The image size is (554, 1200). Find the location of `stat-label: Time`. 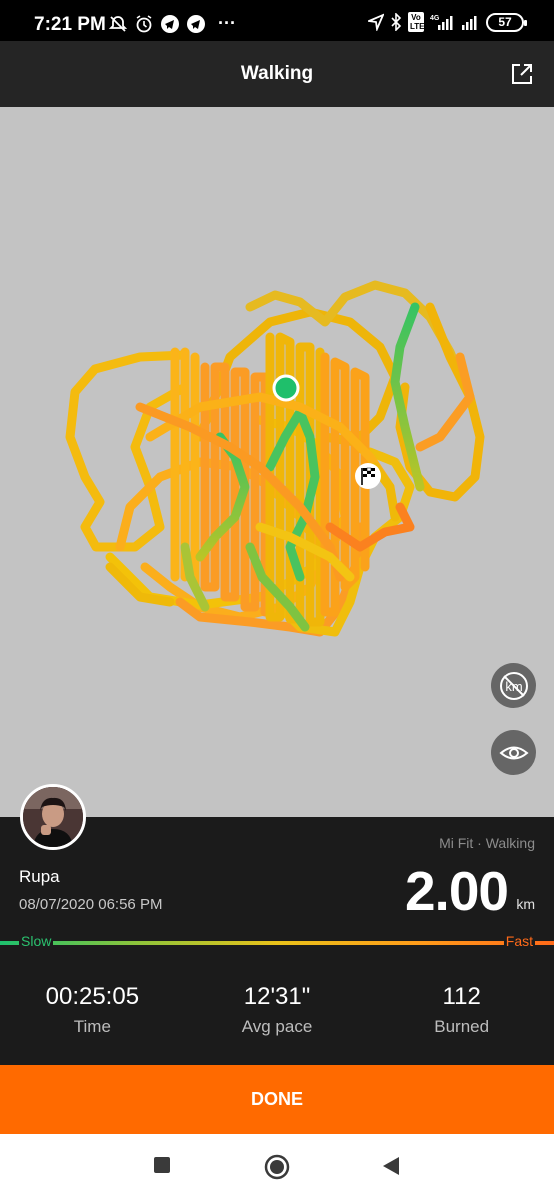

stat-label: Time is located at coordinates (92, 1026).